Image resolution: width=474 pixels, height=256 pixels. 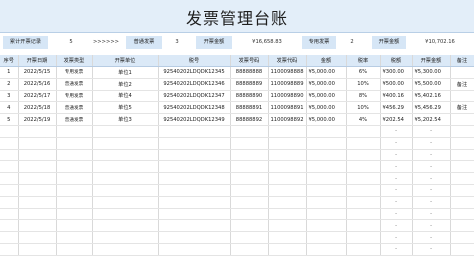 I want to click on cell-no: 1, so click(x=9, y=72).